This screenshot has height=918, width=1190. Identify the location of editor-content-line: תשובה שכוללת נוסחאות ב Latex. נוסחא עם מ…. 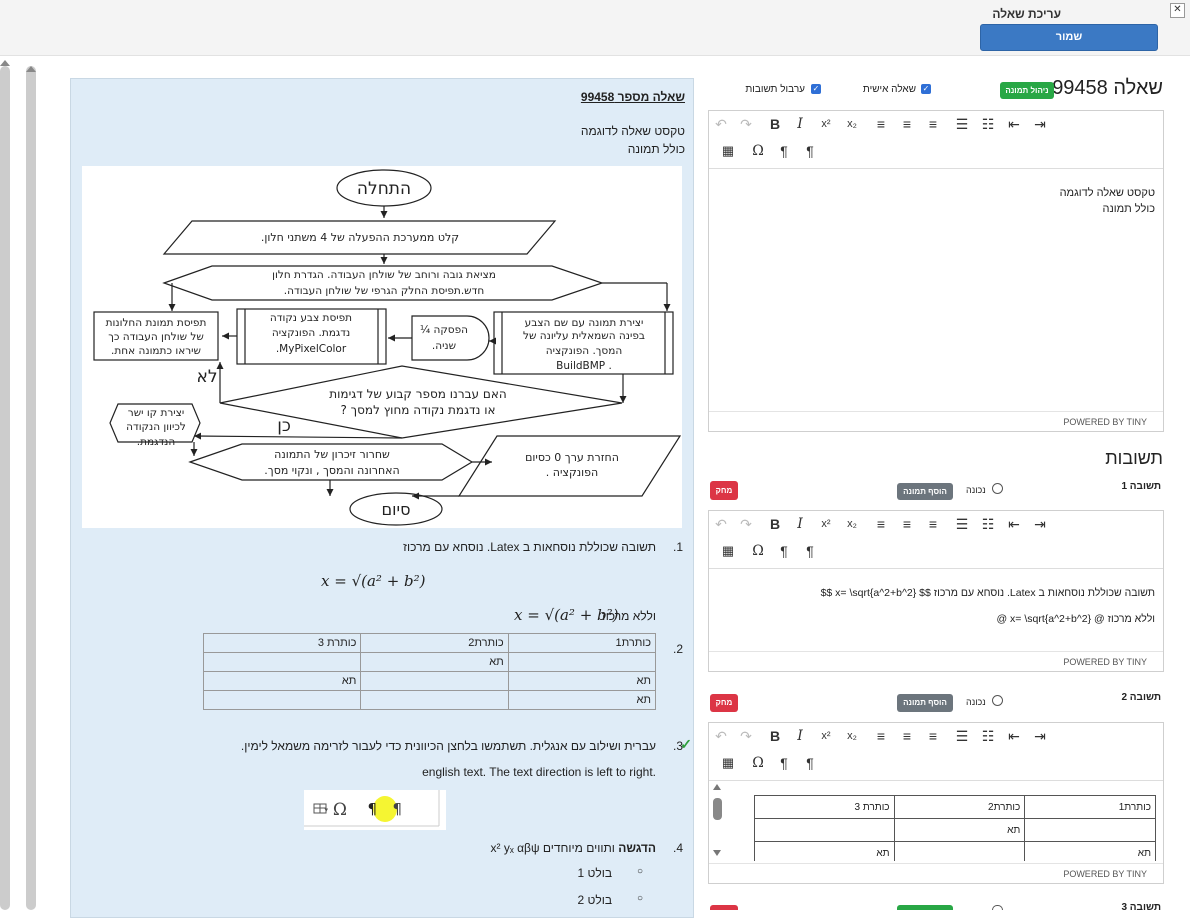
(936, 593).